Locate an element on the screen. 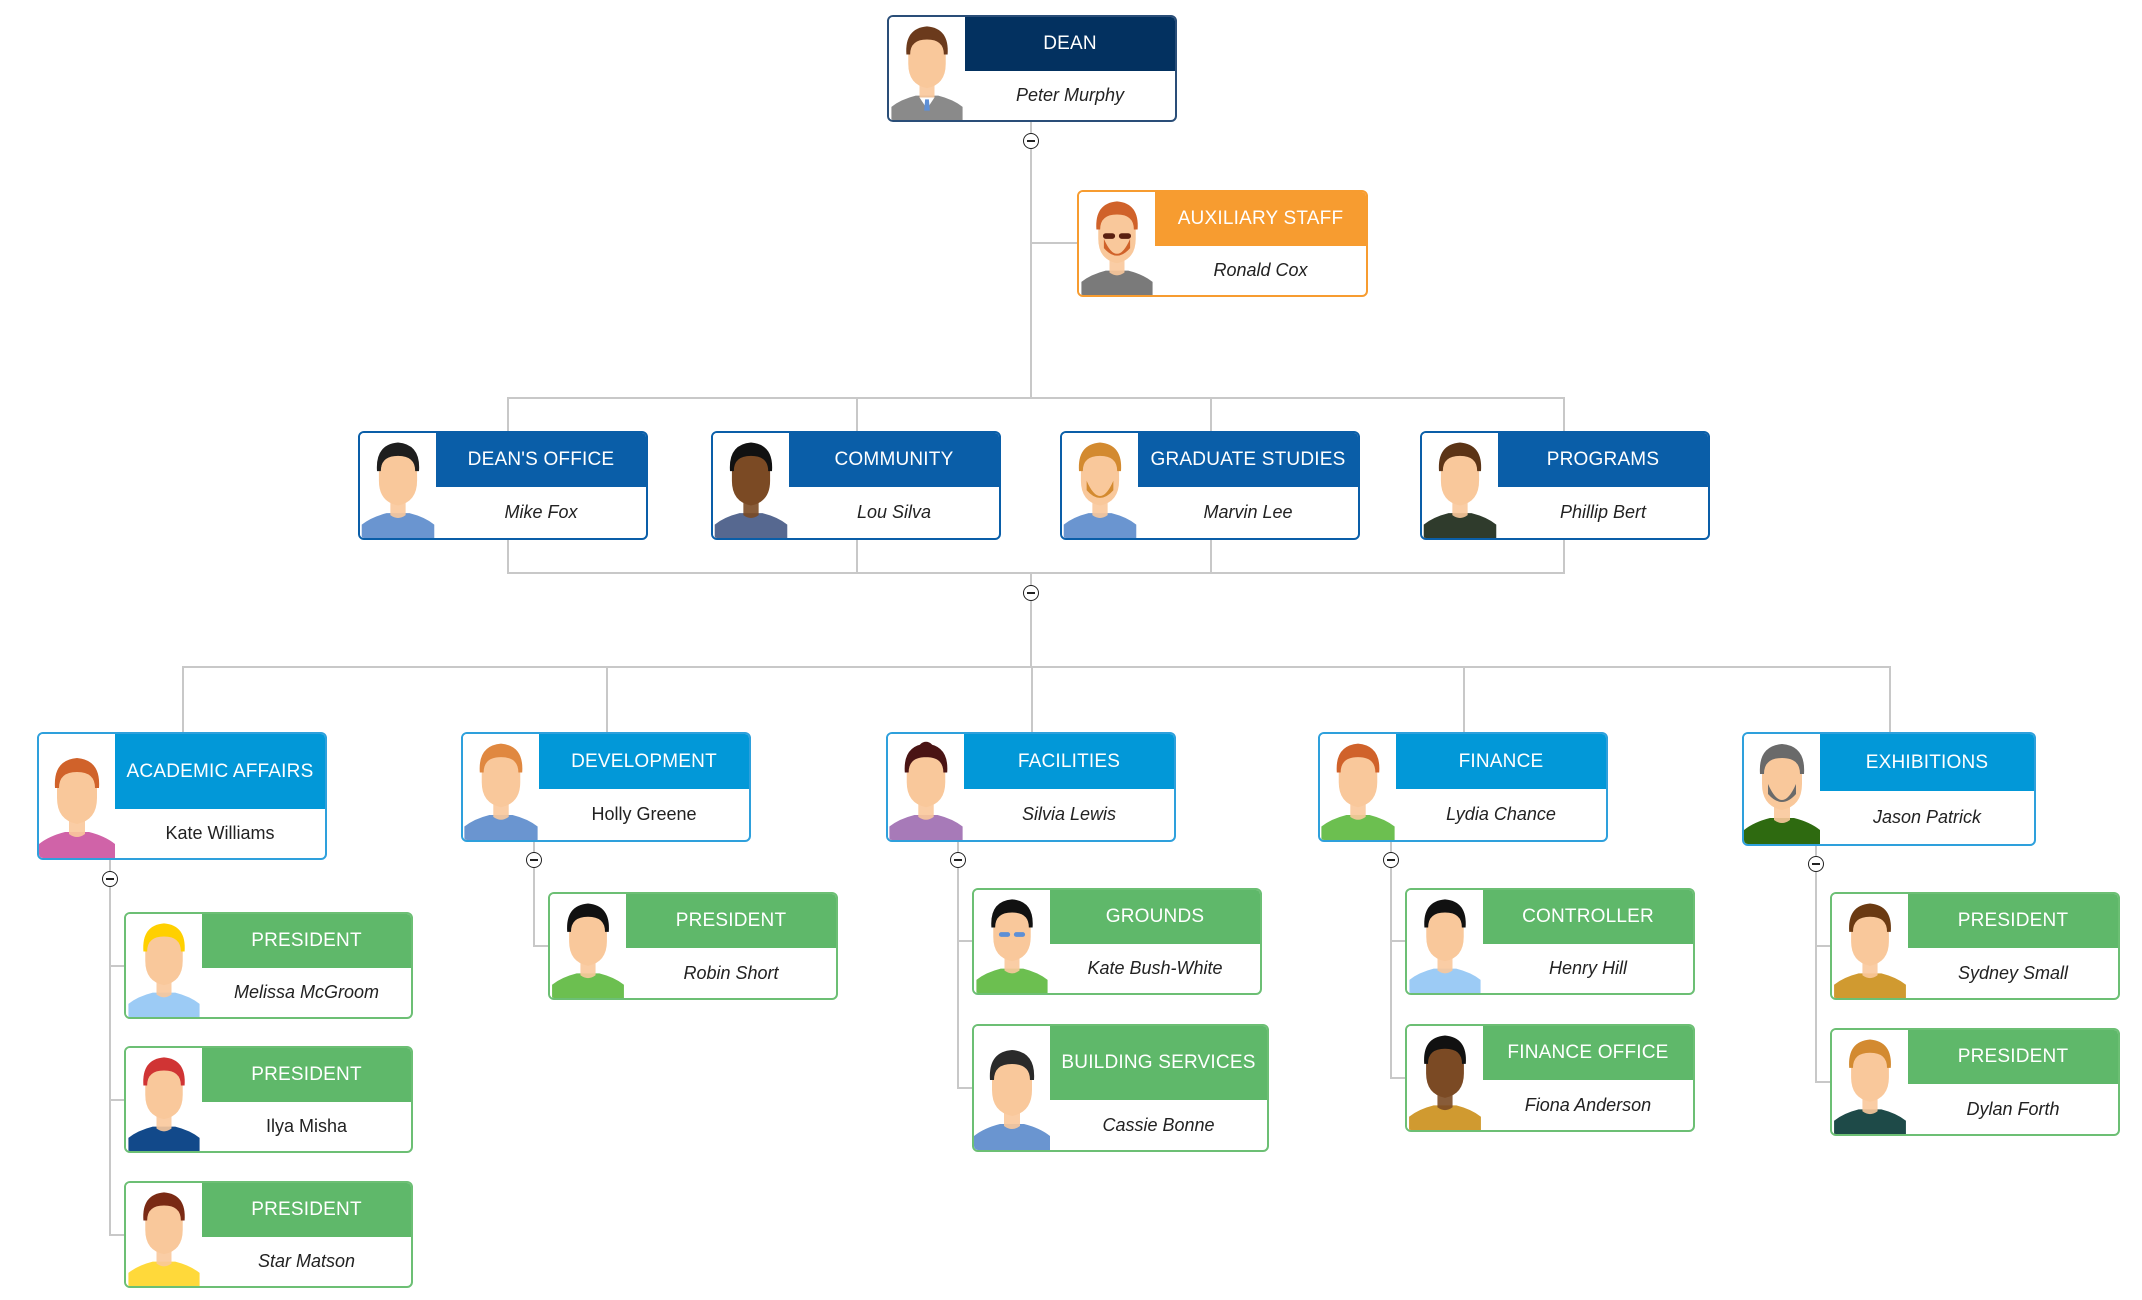  node-grounds: GROUNDS Kate Bush-White is located at coordinates (1117, 941).